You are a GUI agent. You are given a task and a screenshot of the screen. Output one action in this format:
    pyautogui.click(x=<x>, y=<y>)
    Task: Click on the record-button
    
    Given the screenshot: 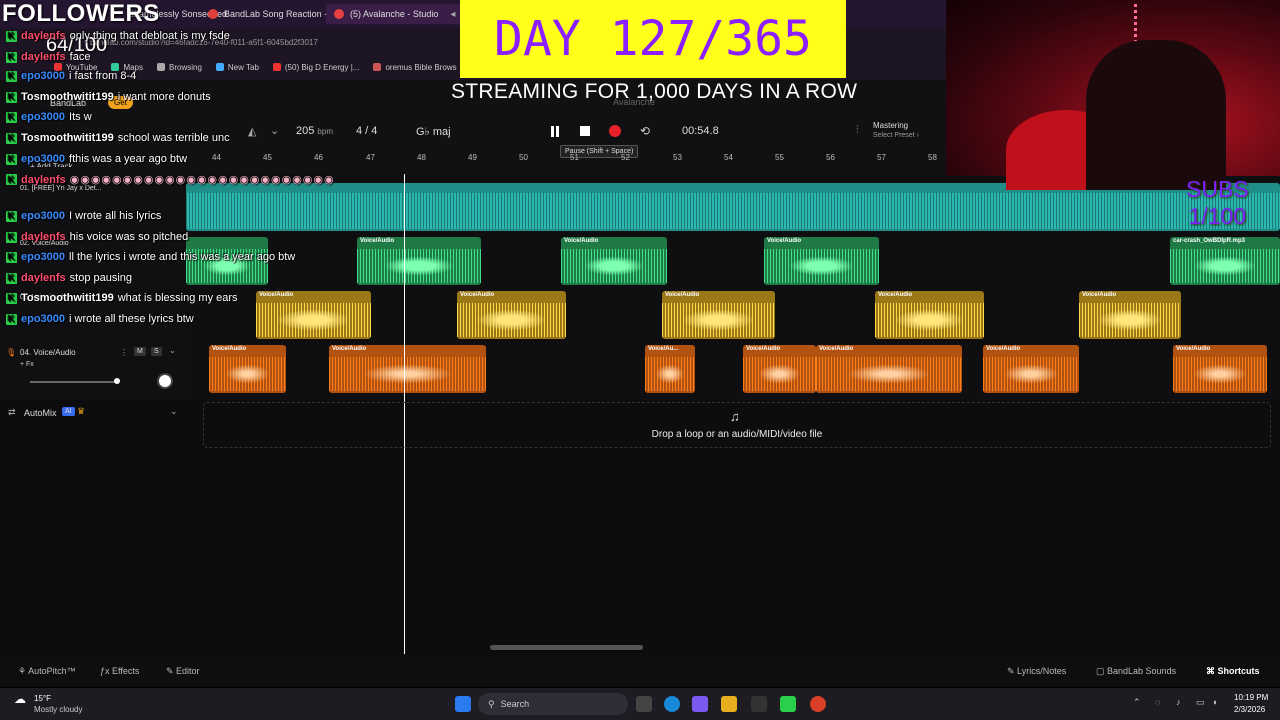 What is the action you would take?
    pyautogui.click(x=615, y=131)
    